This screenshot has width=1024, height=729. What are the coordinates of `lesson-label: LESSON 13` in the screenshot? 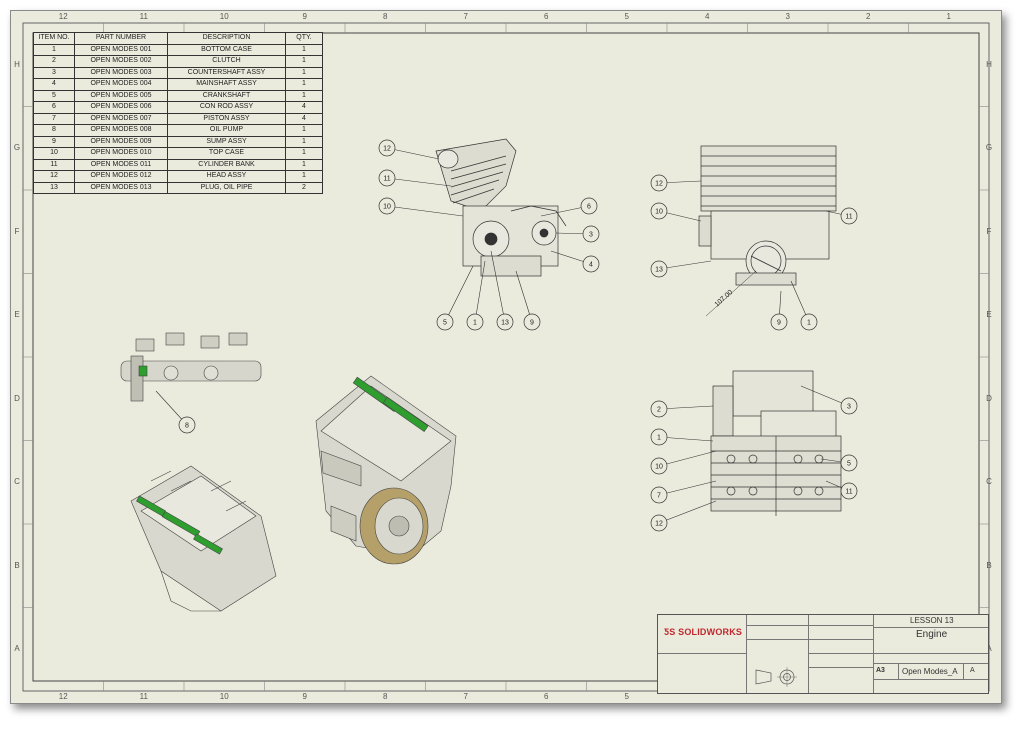 It's located at (932, 620).